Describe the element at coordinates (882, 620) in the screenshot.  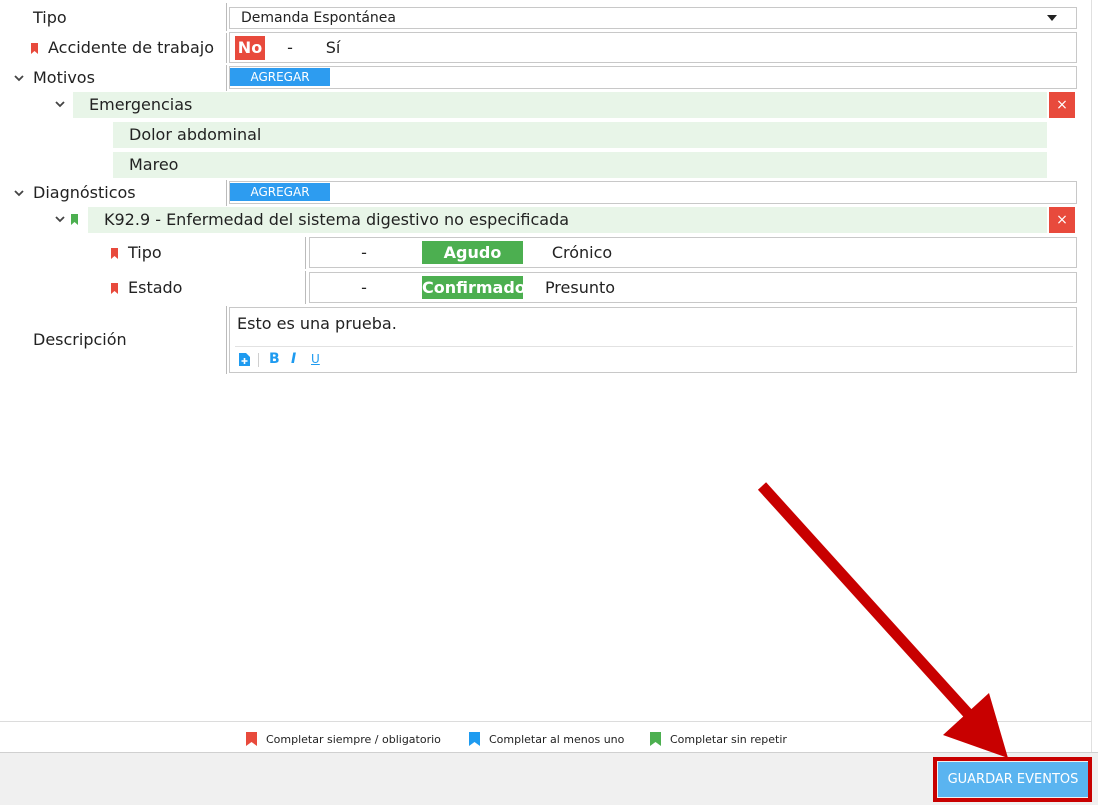
I see `annotation-arrow-icon` at that location.